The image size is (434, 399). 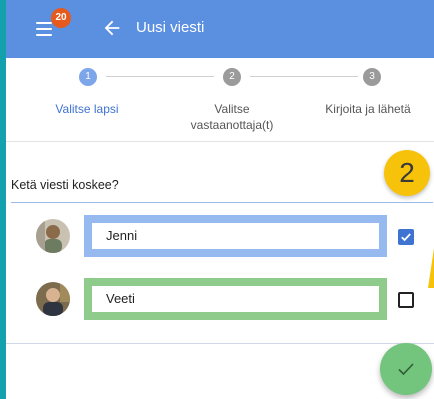 What do you see at coordinates (232, 117) in the screenshot?
I see `step-2-label: Valitse vastaanottaja(t)` at bounding box center [232, 117].